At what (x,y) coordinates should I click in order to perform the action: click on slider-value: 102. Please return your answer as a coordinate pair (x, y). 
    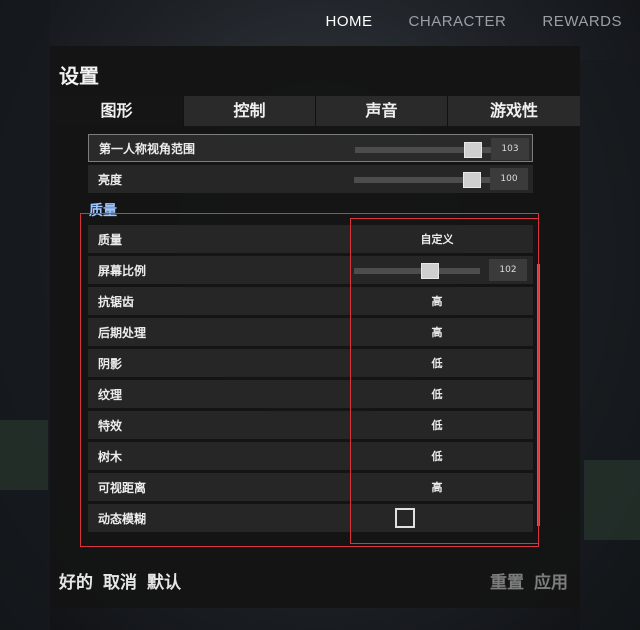
    Looking at the image, I should click on (508, 270).